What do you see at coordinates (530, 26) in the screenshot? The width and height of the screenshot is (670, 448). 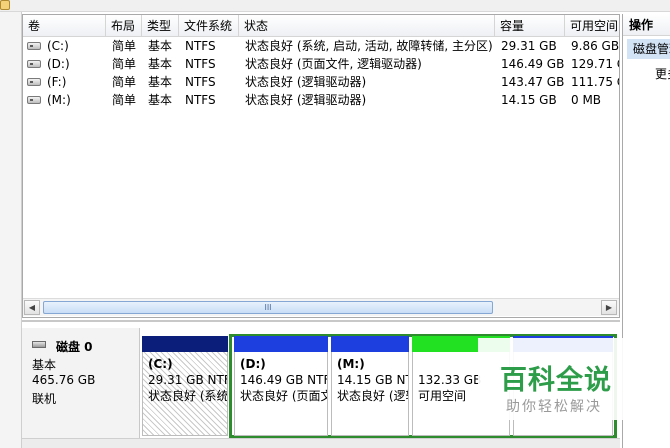 I see `column-header-capacity: 容量` at bounding box center [530, 26].